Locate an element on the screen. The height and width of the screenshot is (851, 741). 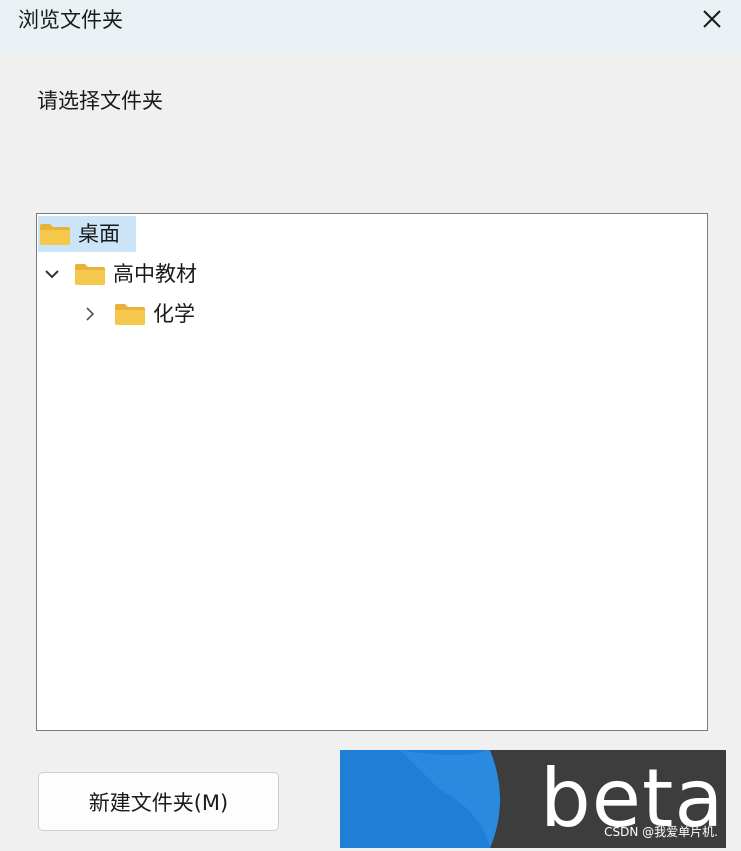
chevron-down-icon is located at coordinates (52, 274).